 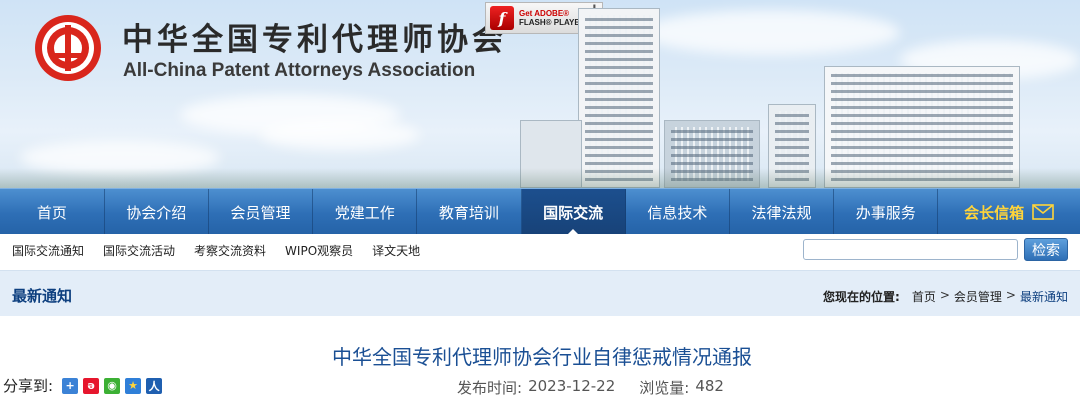 I want to click on subnav-link-wipo: WIPO观察员, so click(x=319, y=250).